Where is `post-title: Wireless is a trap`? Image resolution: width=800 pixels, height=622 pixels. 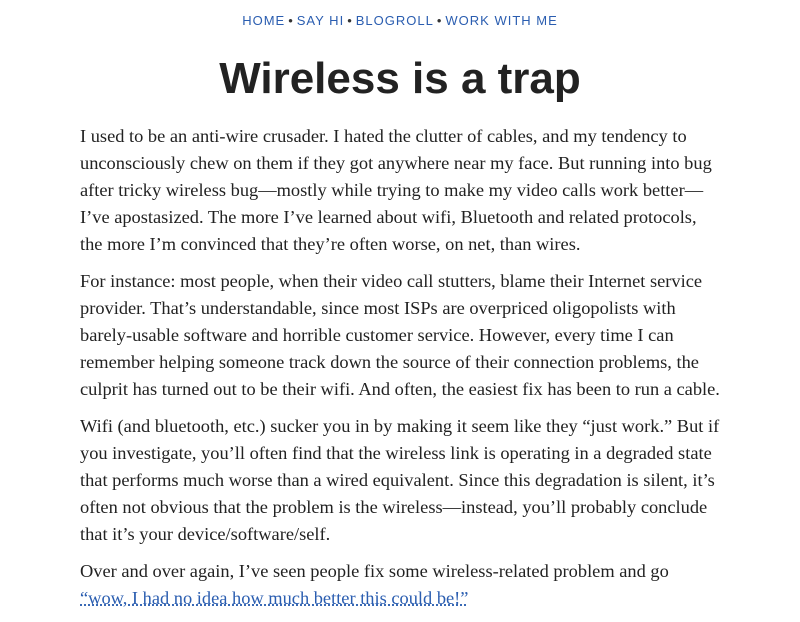
post-title: Wireless is a trap is located at coordinates (400, 78).